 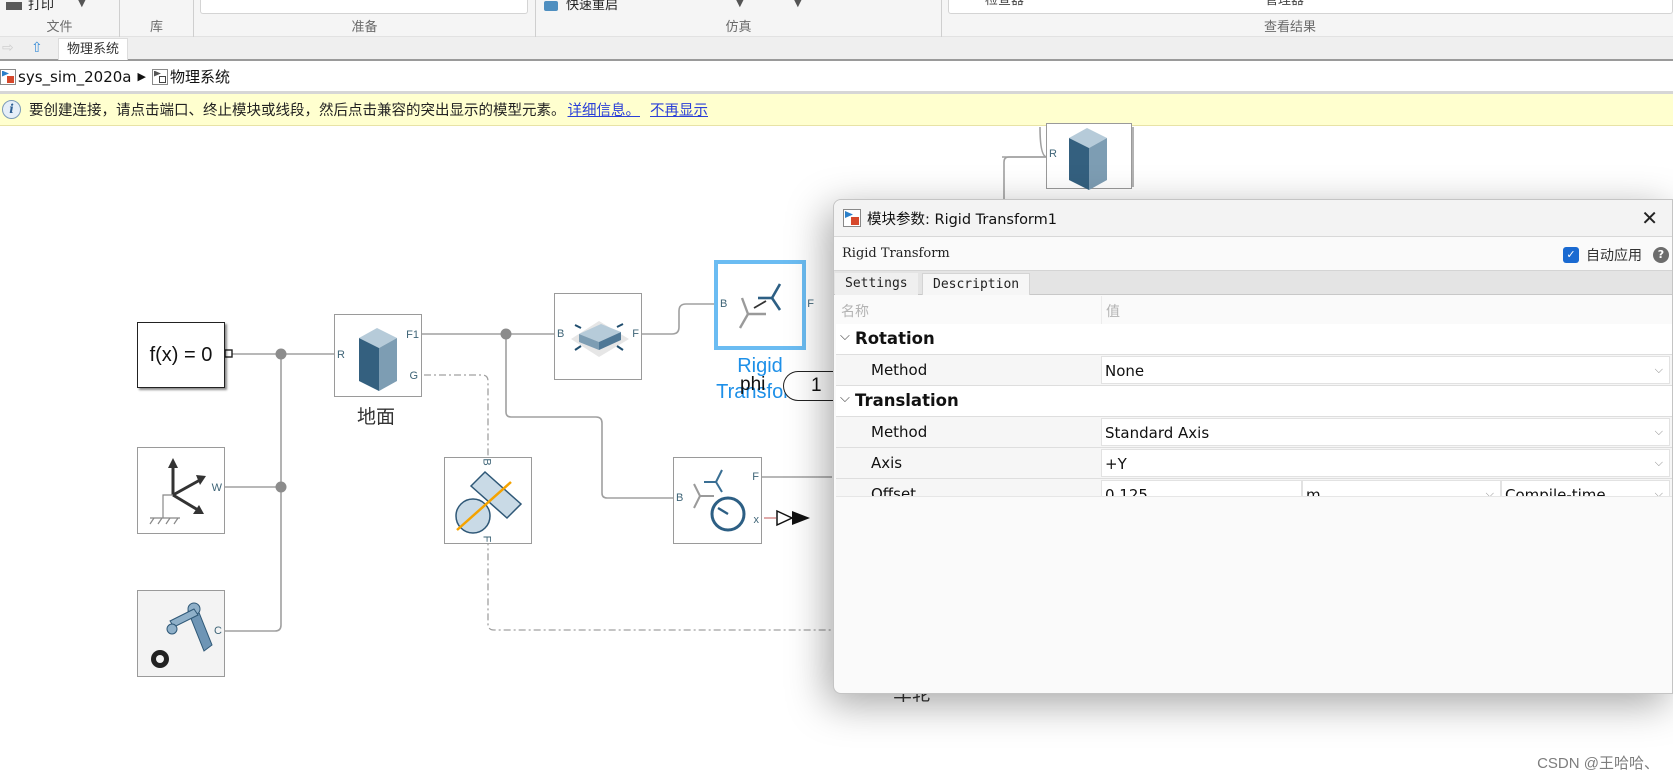 What do you see at coordinates (59, 27) in the screenshot?
I see `section-label-file: 文件` at bounding box center [59, 27].